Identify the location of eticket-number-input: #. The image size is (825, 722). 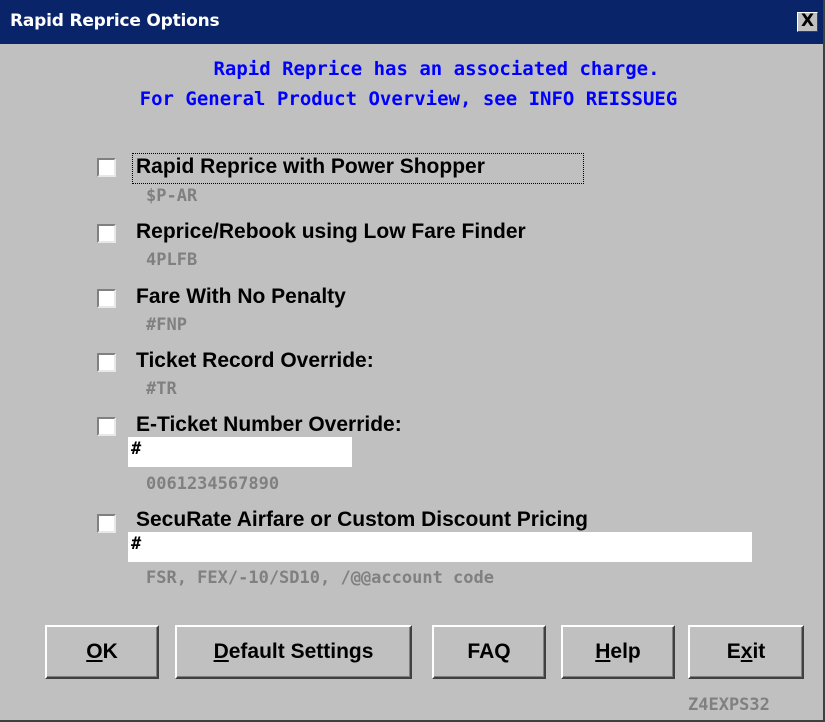
(240, 452).